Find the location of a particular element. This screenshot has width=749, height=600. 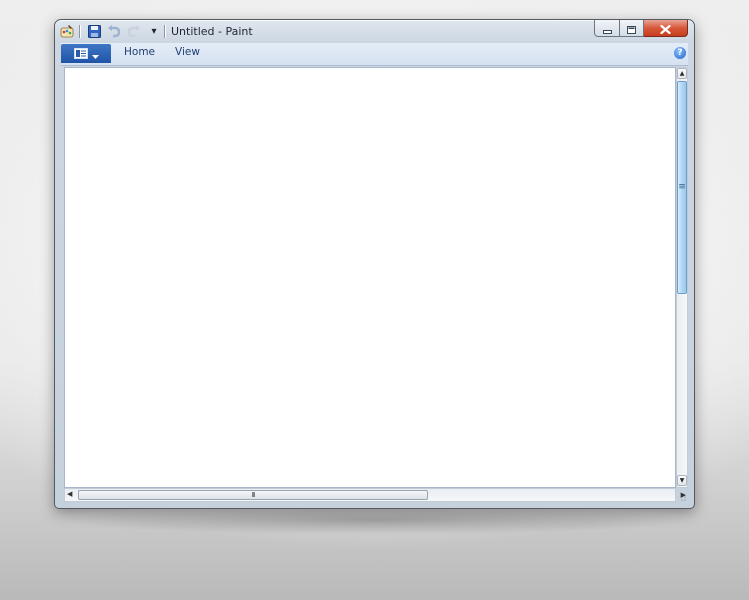

horizontal-scrollbar: ◀ III ▶ is located at coordinates (375, 495).